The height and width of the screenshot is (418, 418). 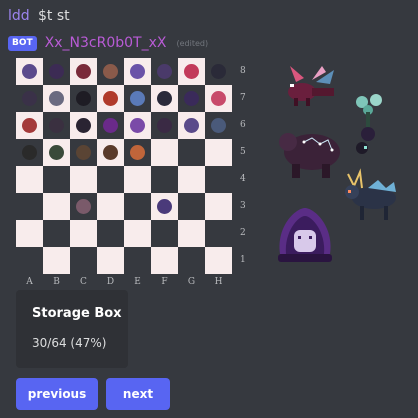 I want to click on file-label: E, so click(x=137, y=282).